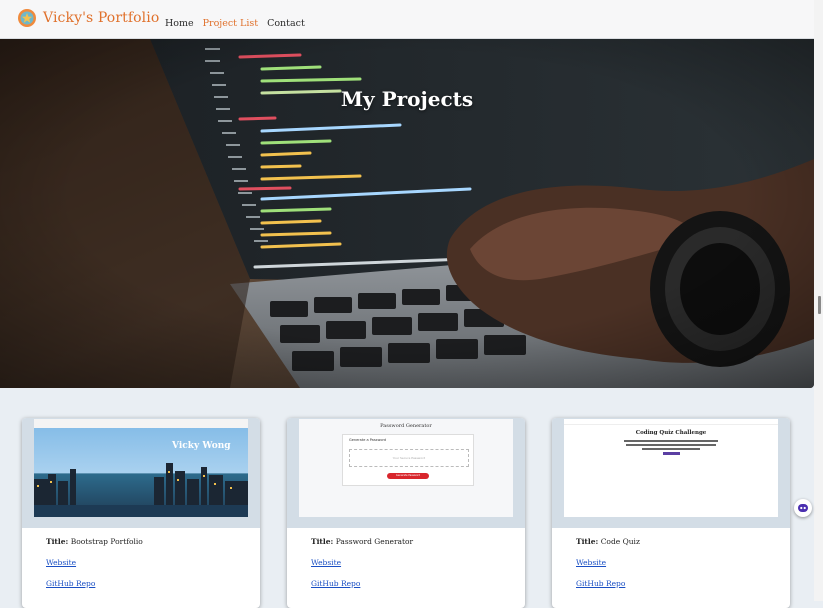  What do you see at coordinates (620, 541) in the screenshot?
I see `title-value: Code Quiz` at bounding box center [620, 541].